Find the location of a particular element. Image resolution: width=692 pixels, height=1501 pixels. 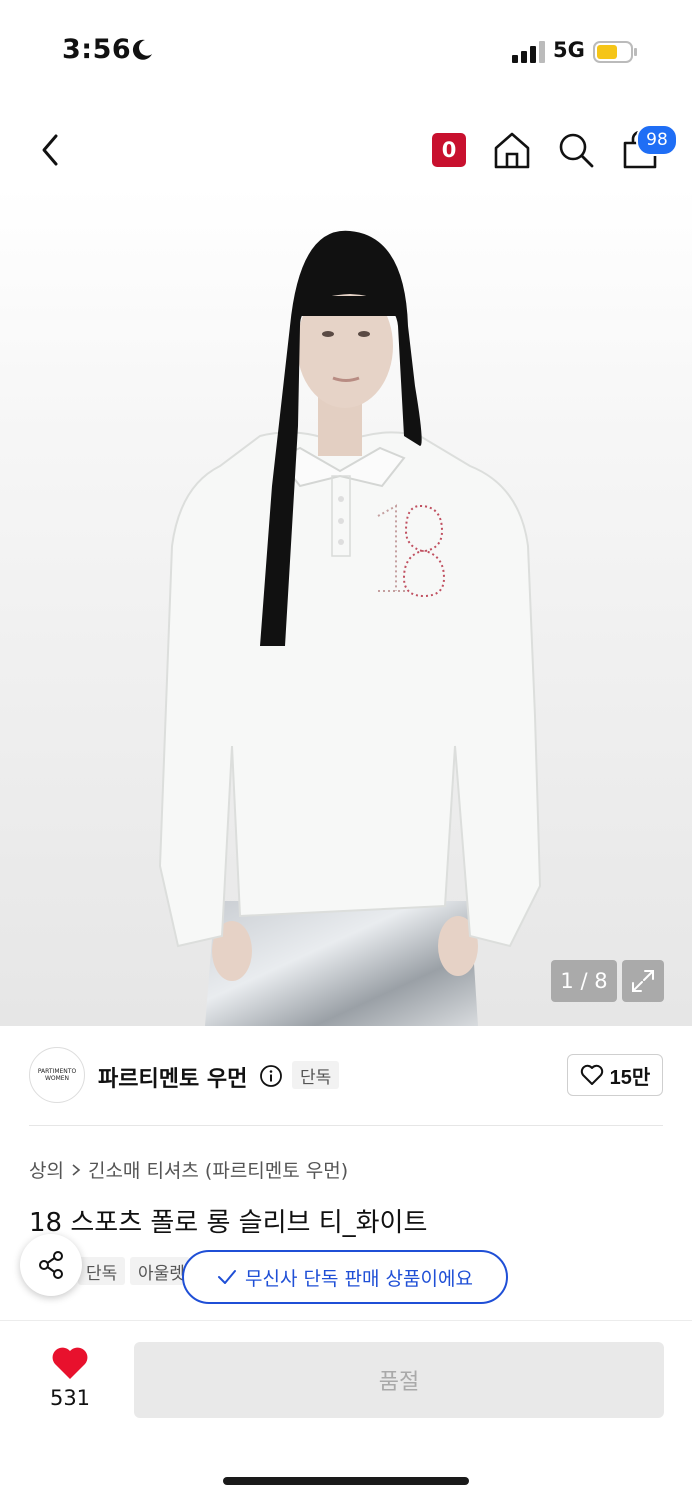

search-icon is located at coordinates (576, 150).